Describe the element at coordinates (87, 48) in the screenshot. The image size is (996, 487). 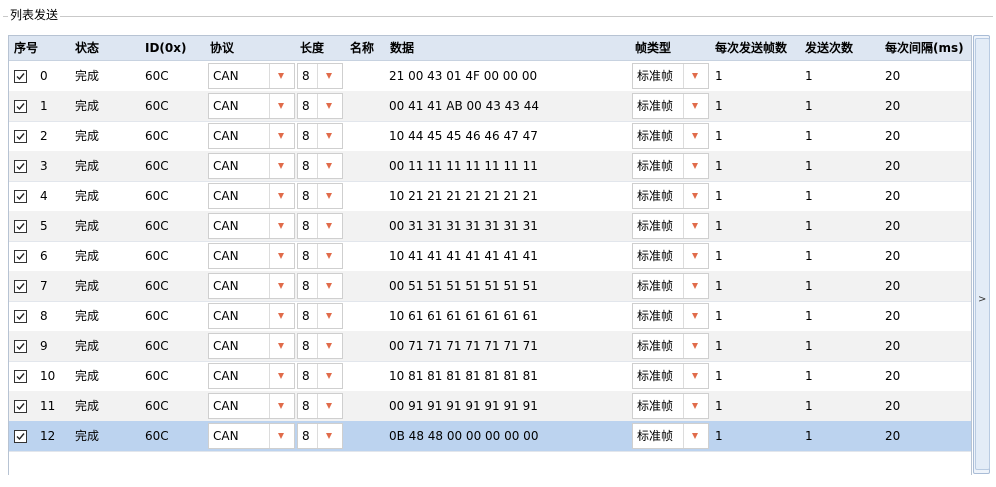
I see `col-header-status: 状态` at that location.